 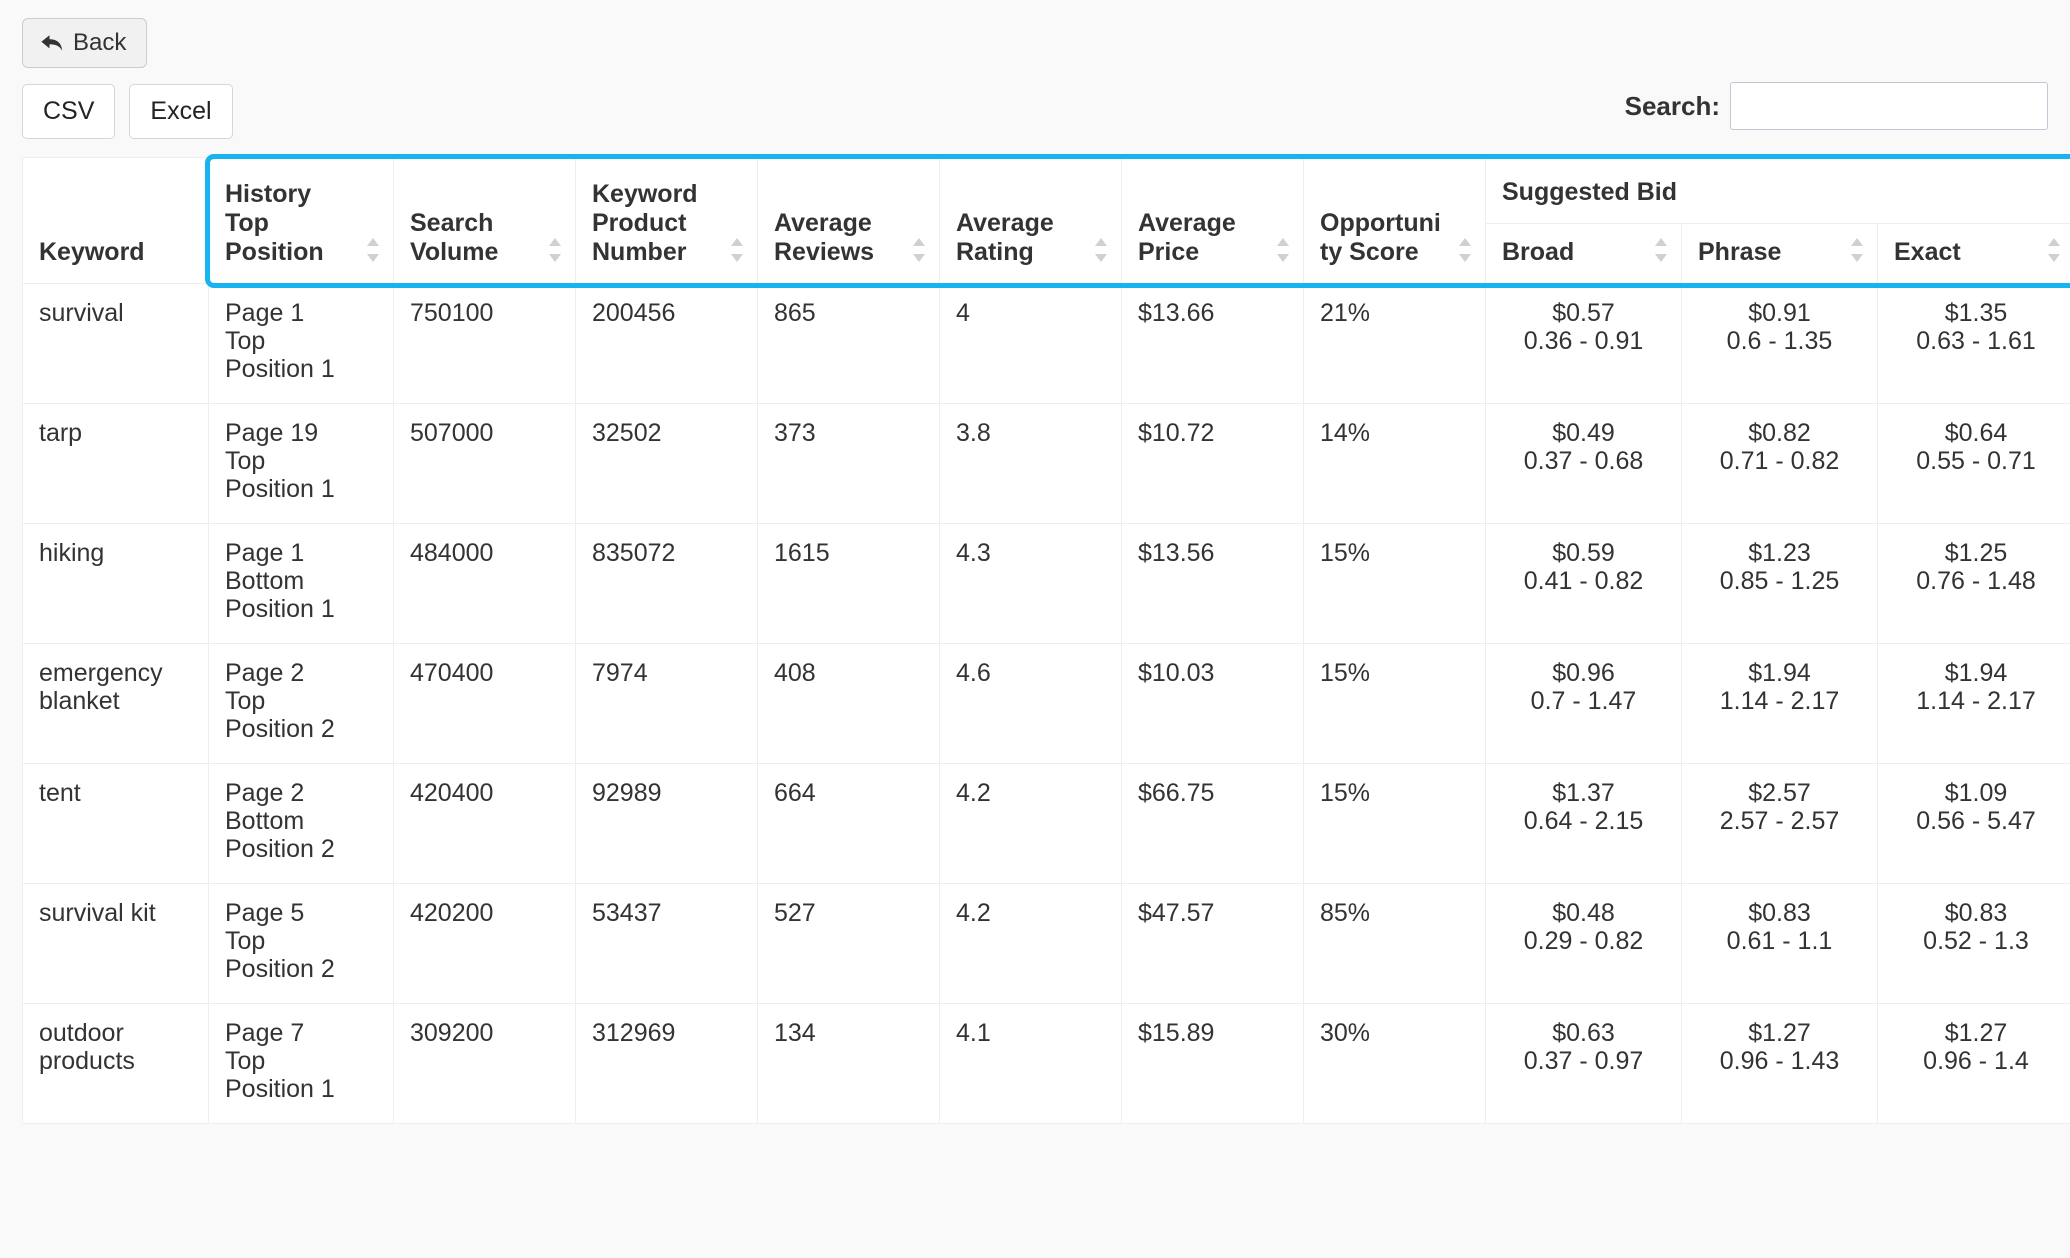 I want to click on search-input, so click(x=1889, y=106).